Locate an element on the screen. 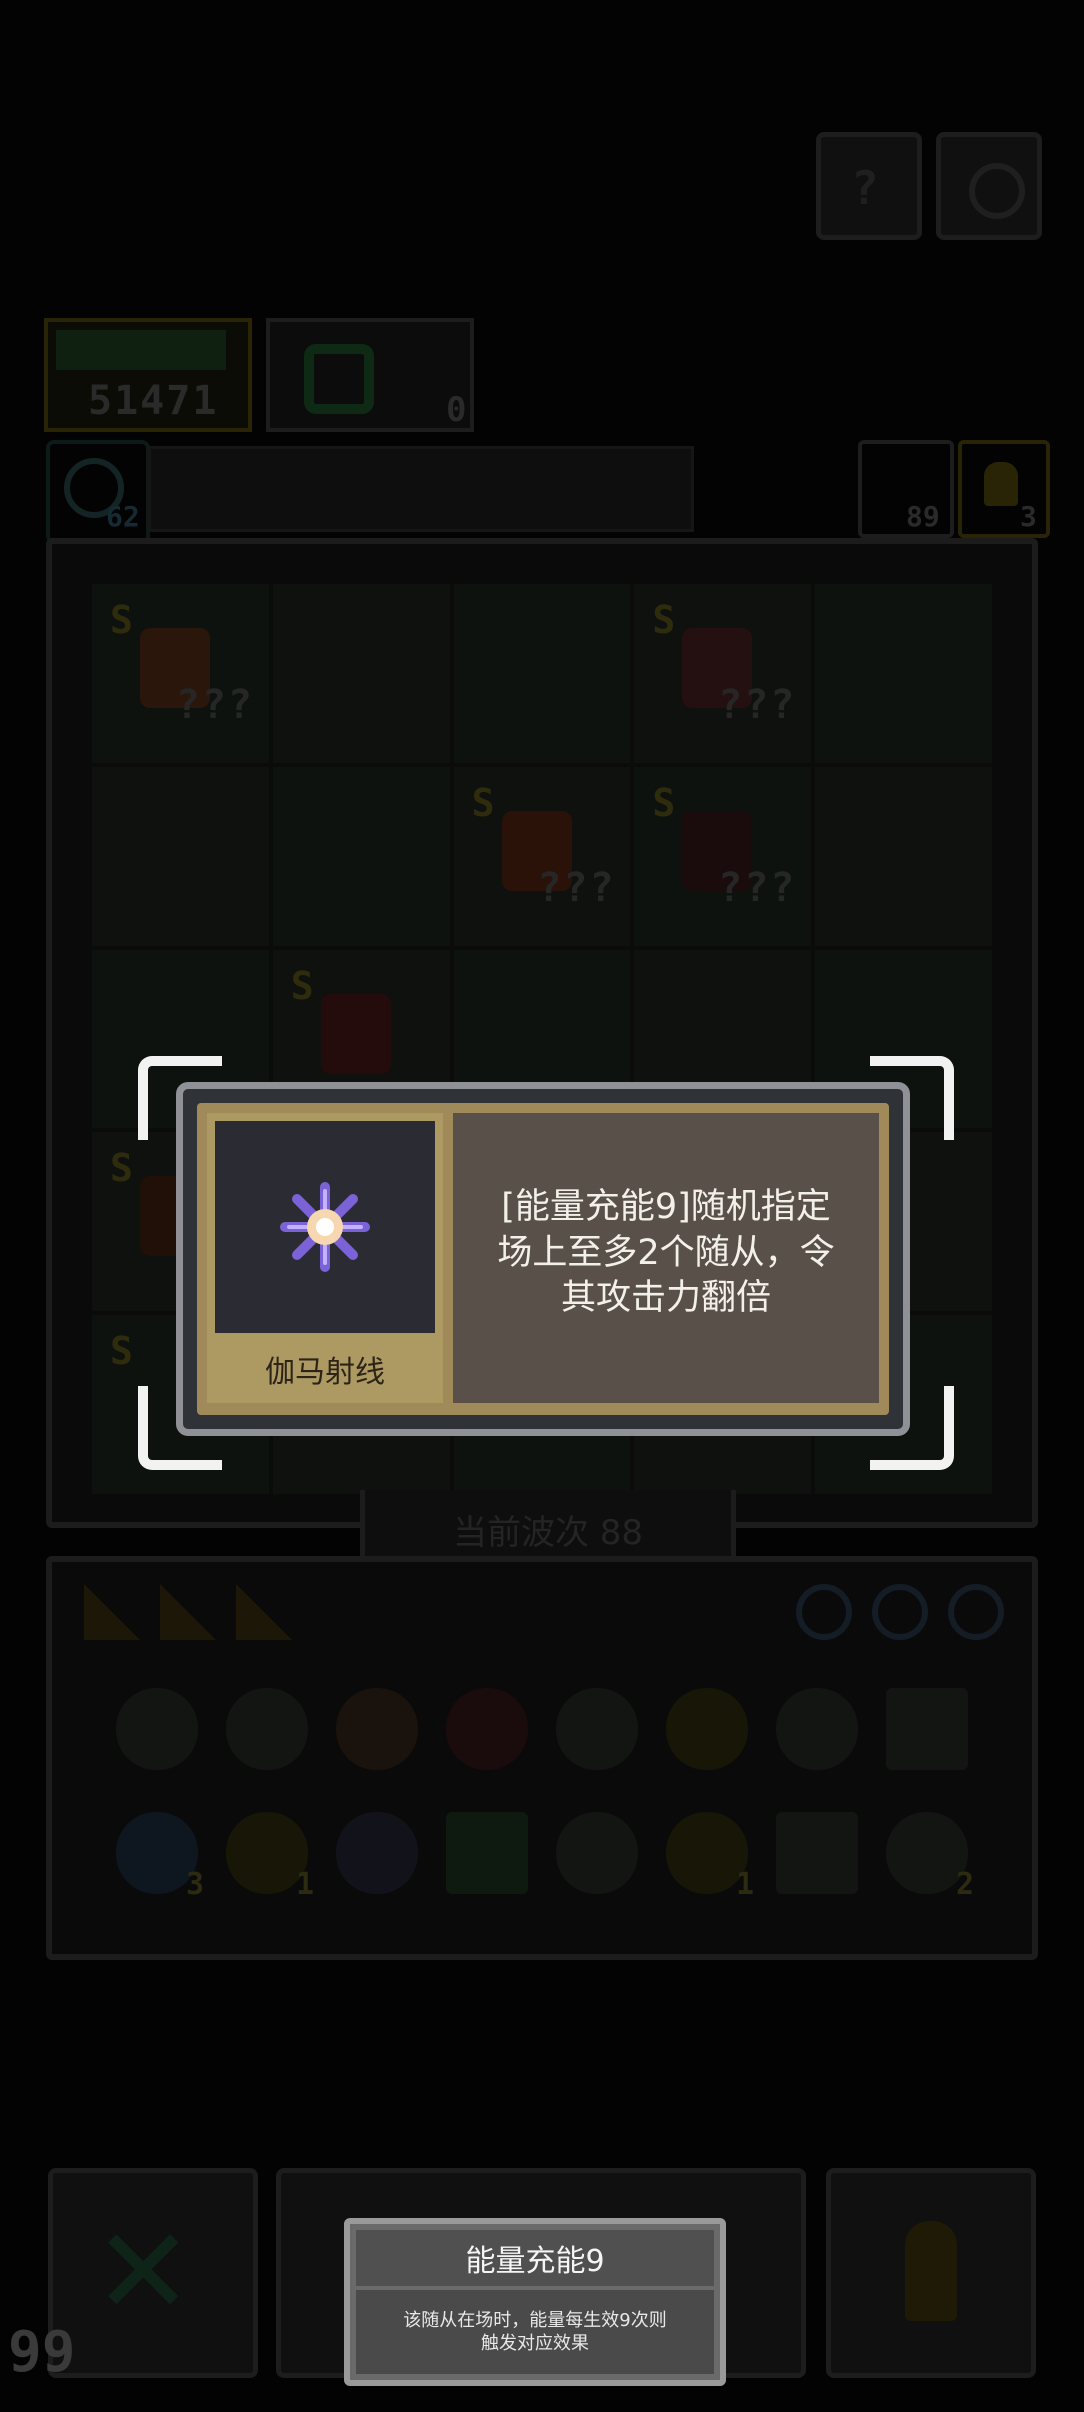 This screenshot has width=1084, height=2412. gold-panel: 51471 is located at coordinates (148, 375).